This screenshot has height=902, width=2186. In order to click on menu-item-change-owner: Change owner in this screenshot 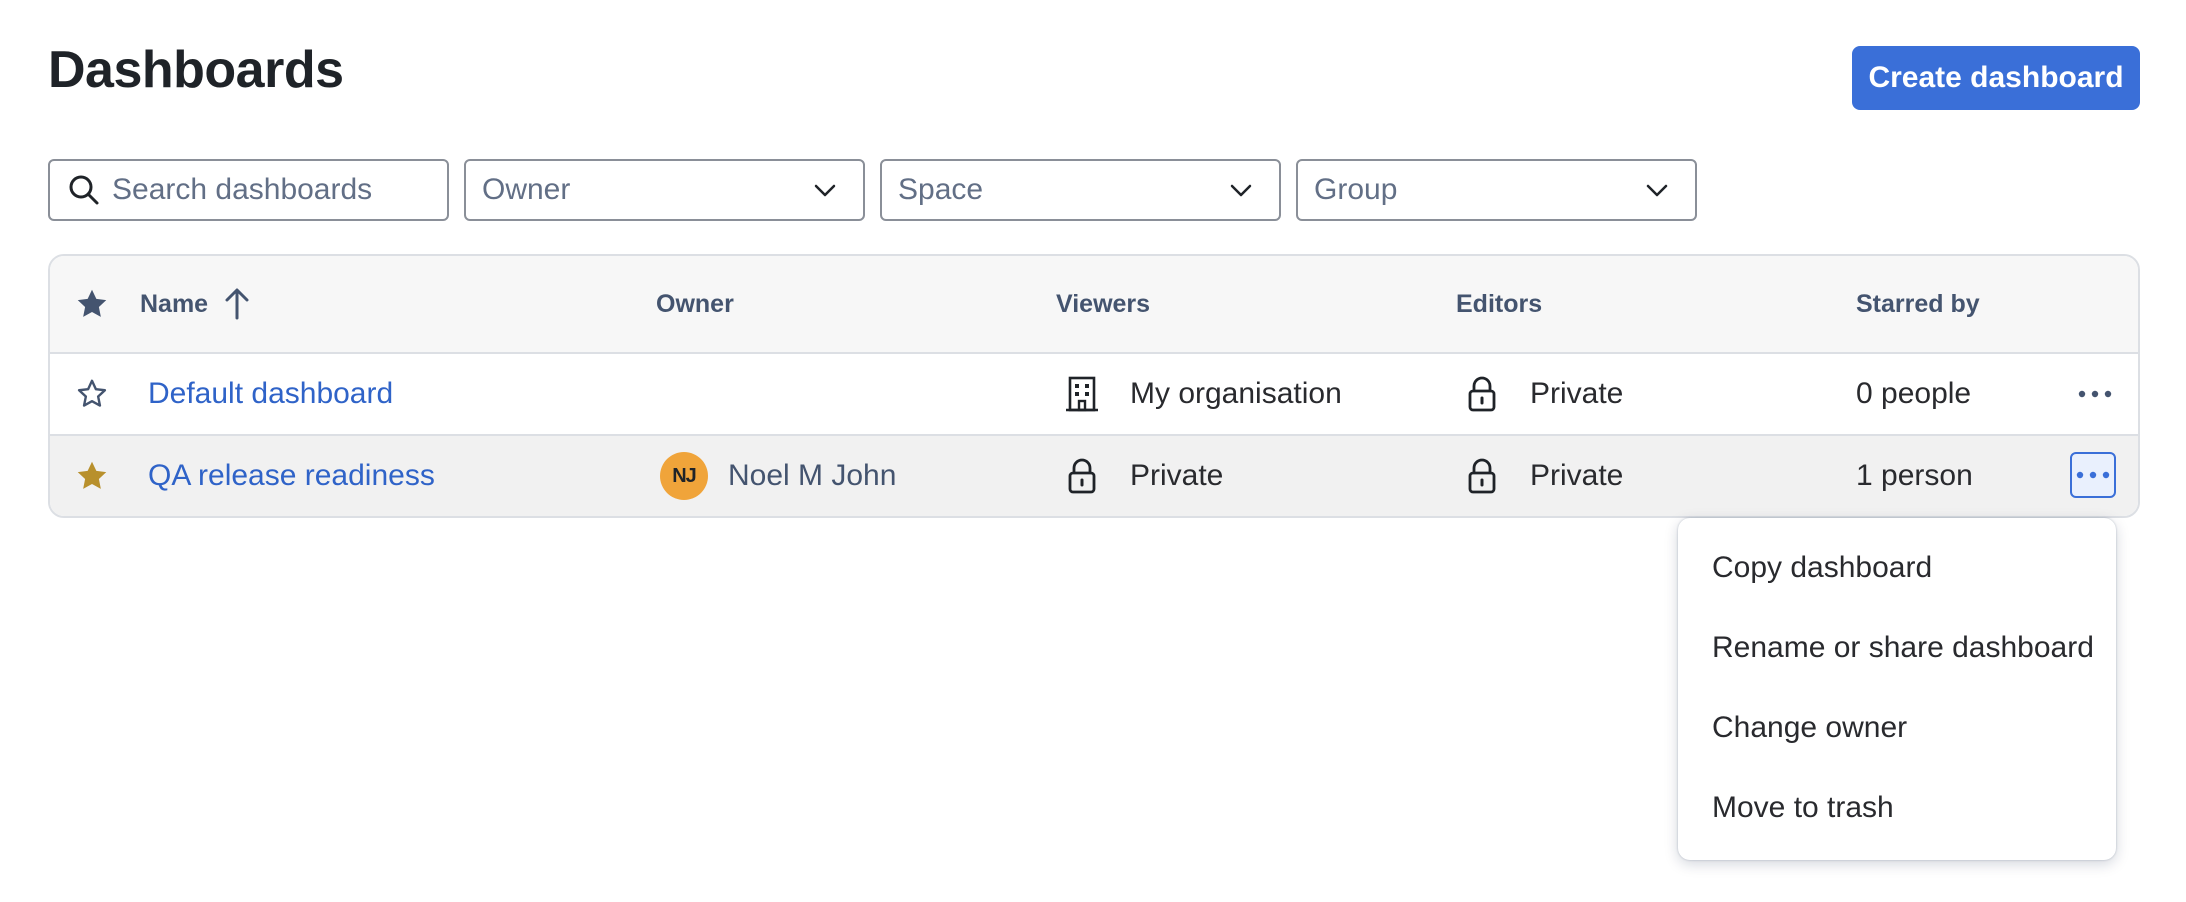, I will do `click(1897, 728)`.